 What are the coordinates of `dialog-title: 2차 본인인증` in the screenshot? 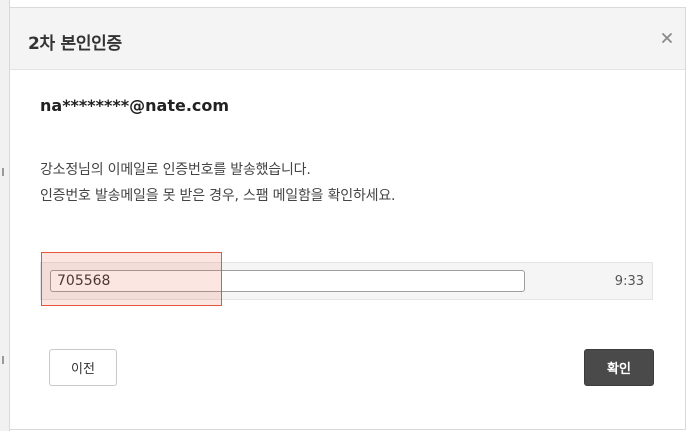 It's located at (75, 44).